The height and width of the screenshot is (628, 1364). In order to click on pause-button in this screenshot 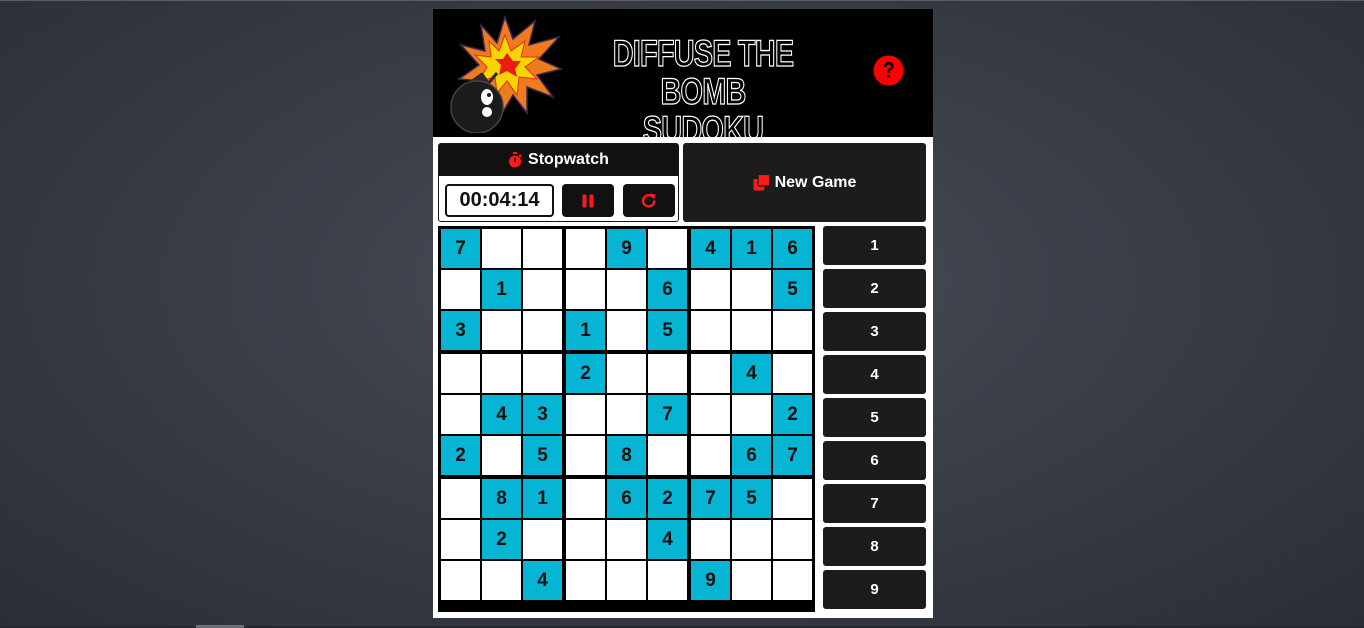, I will do `click(588, 200)`.